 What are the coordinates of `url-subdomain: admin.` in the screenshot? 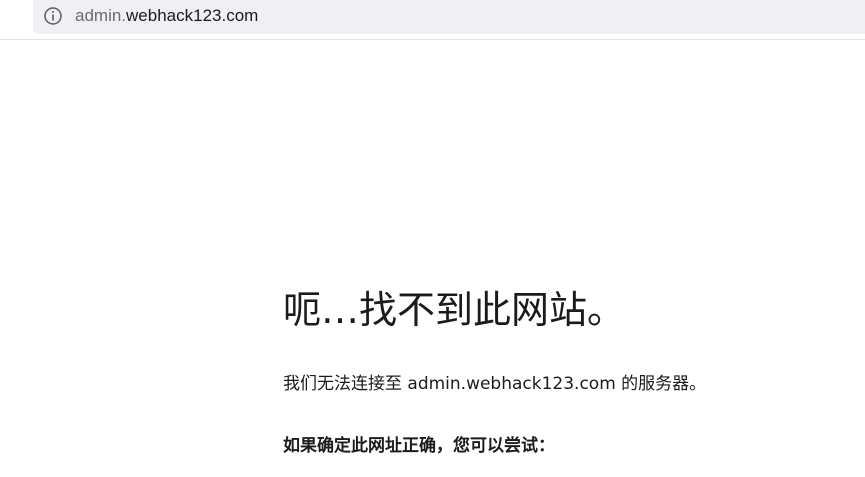 It's located at (101, 15).